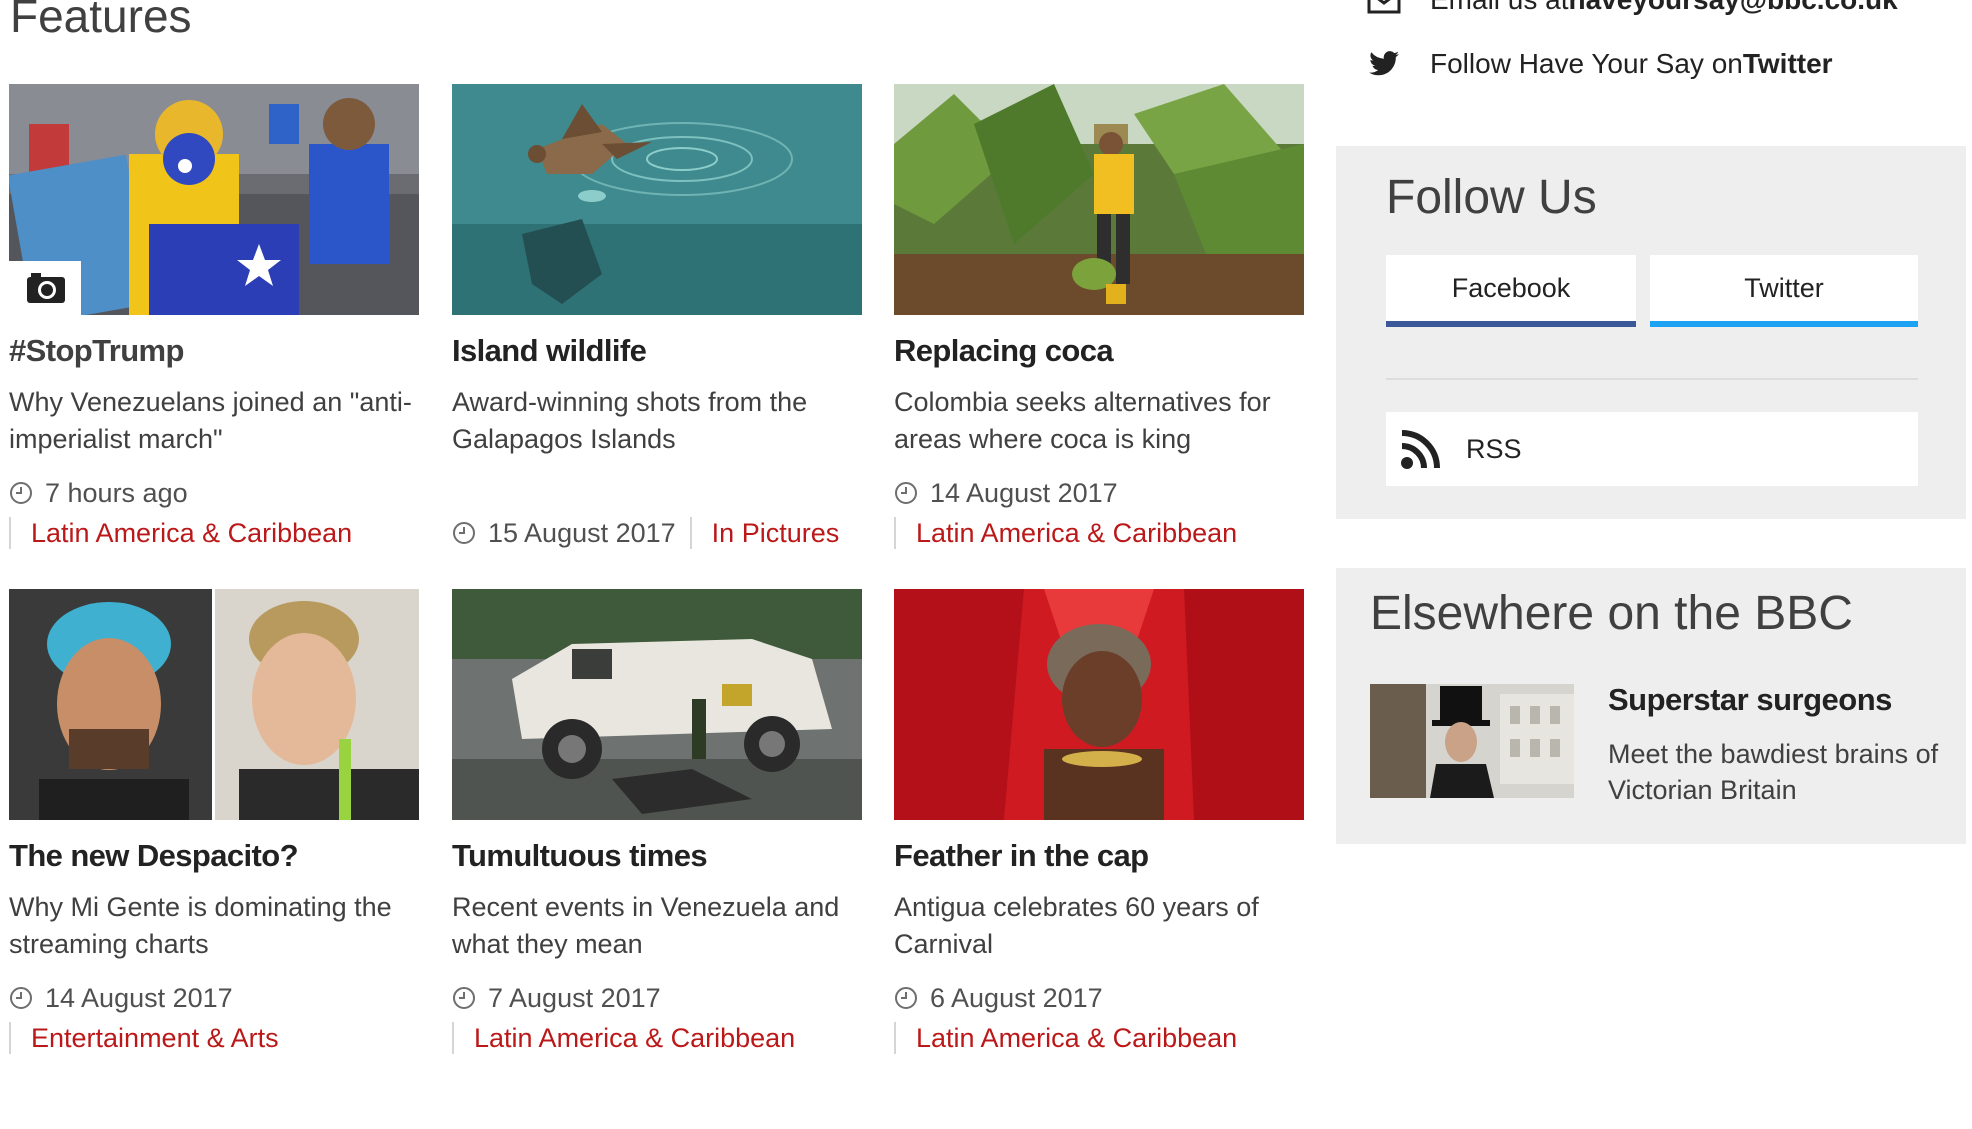 The image size is (1972, 1129). I want to click on twitter-link: Twitter, so click(1788, 64).